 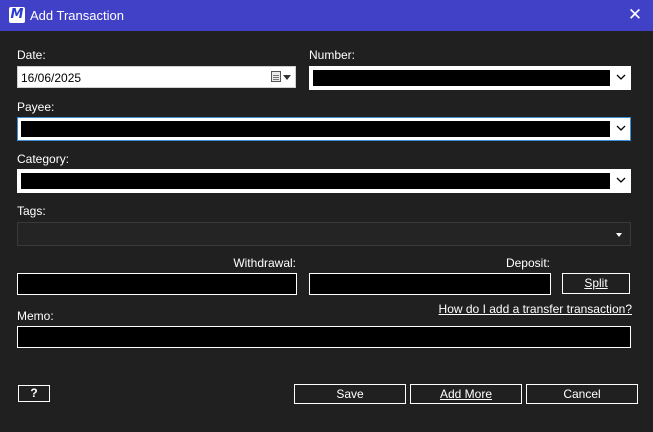 I want to click on memo-label: Memo:, so click(x=35, y=316).